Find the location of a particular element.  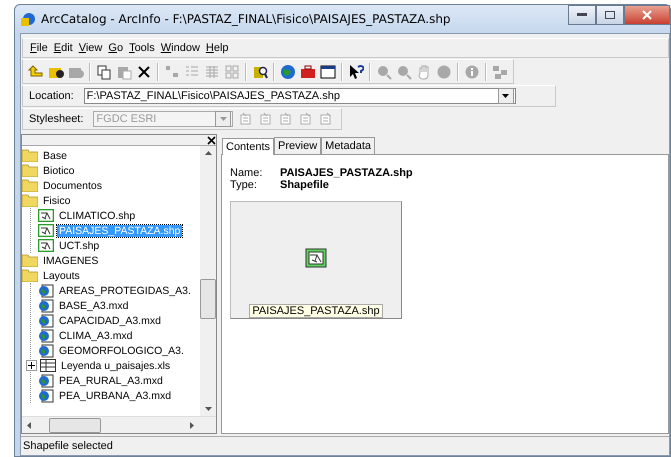

tree-item: AREAS_PROTEGIDAS_A3. is located at coordinates (125, 290).